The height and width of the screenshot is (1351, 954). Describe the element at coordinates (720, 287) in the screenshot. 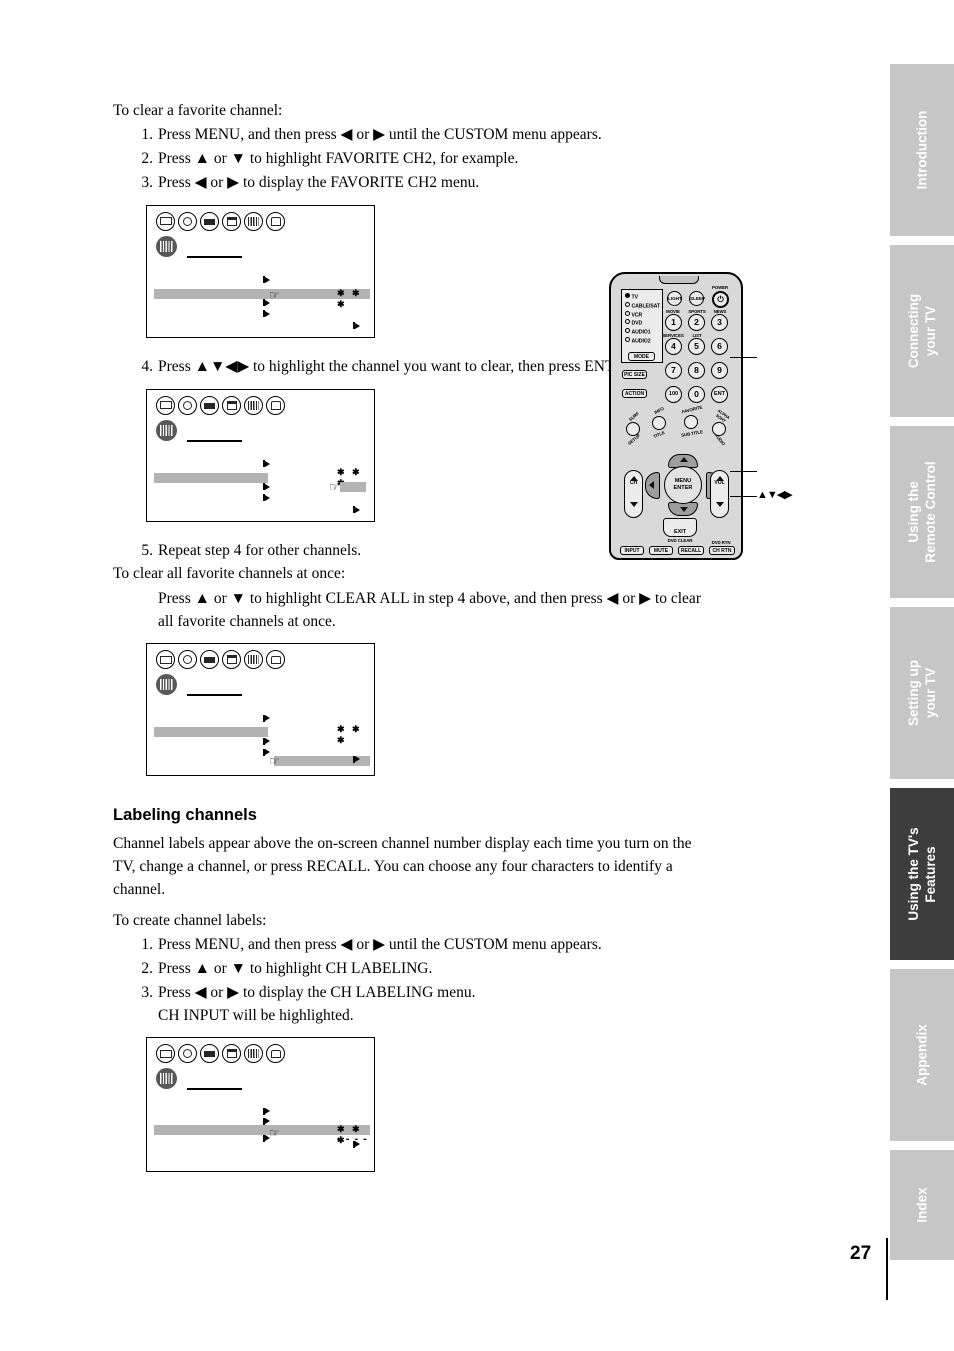

I see `power-label: POWER` at that location.